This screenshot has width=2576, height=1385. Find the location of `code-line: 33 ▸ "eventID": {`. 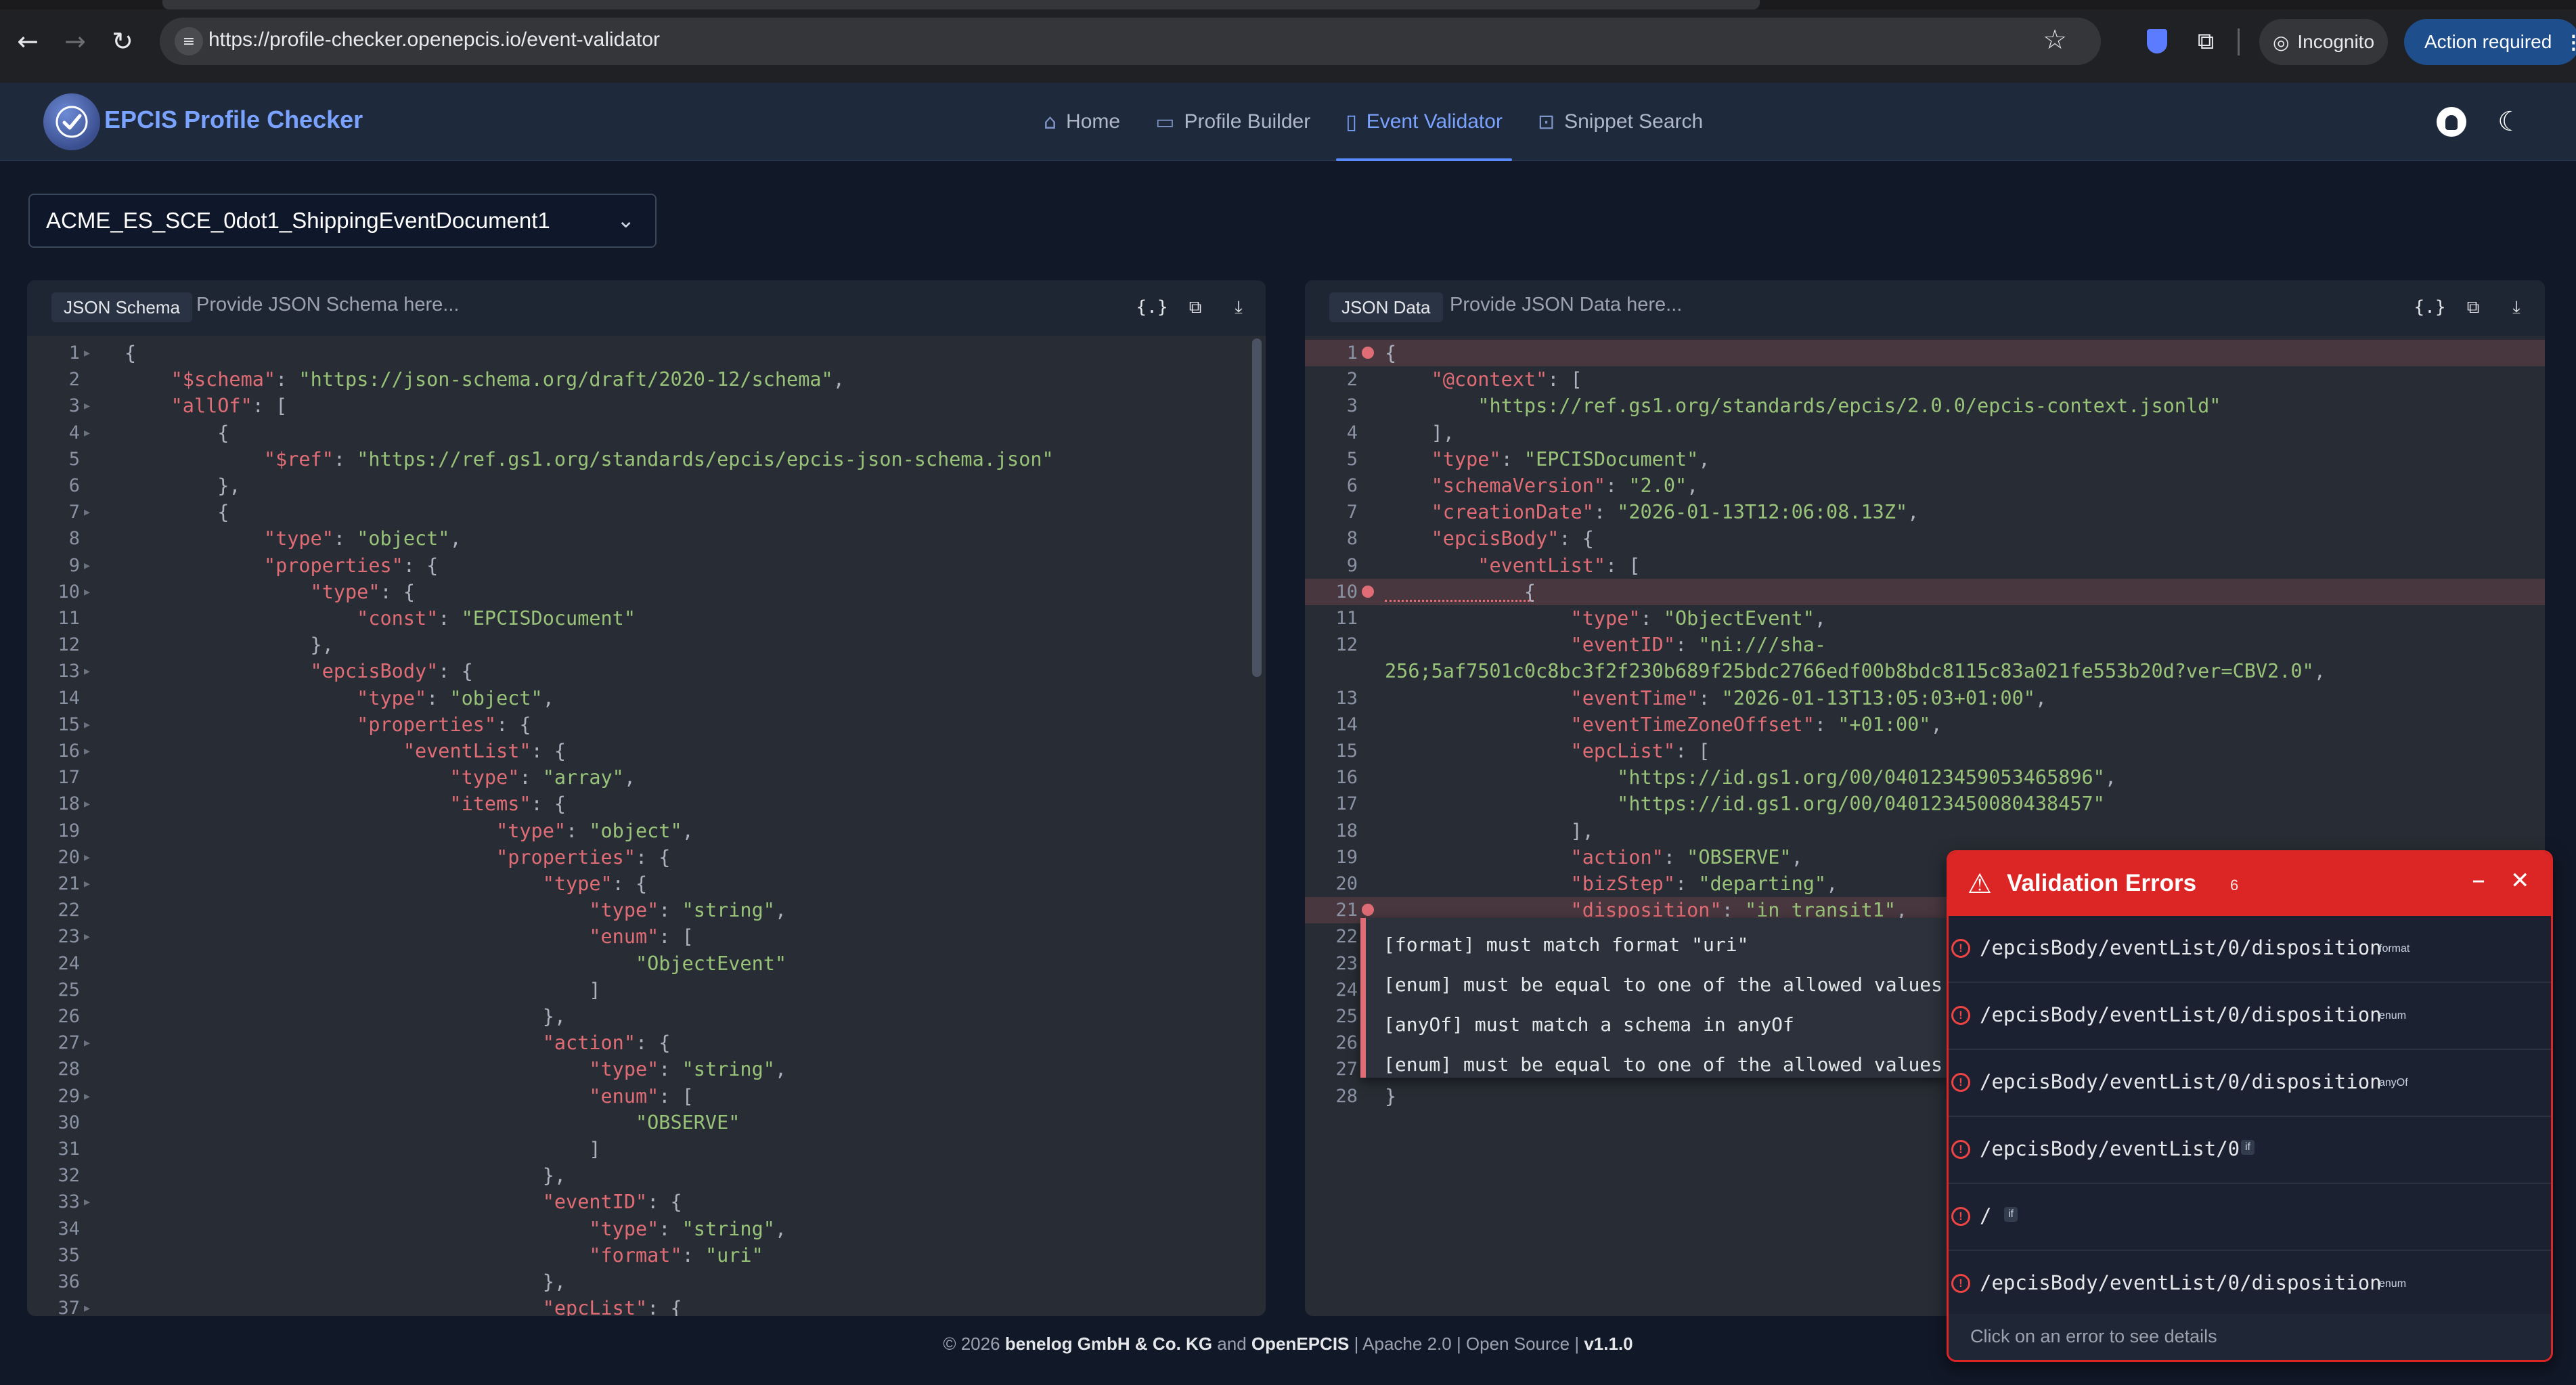

code-line: 33 ▸ "eventID": { is located at coordinates (646, 1202).